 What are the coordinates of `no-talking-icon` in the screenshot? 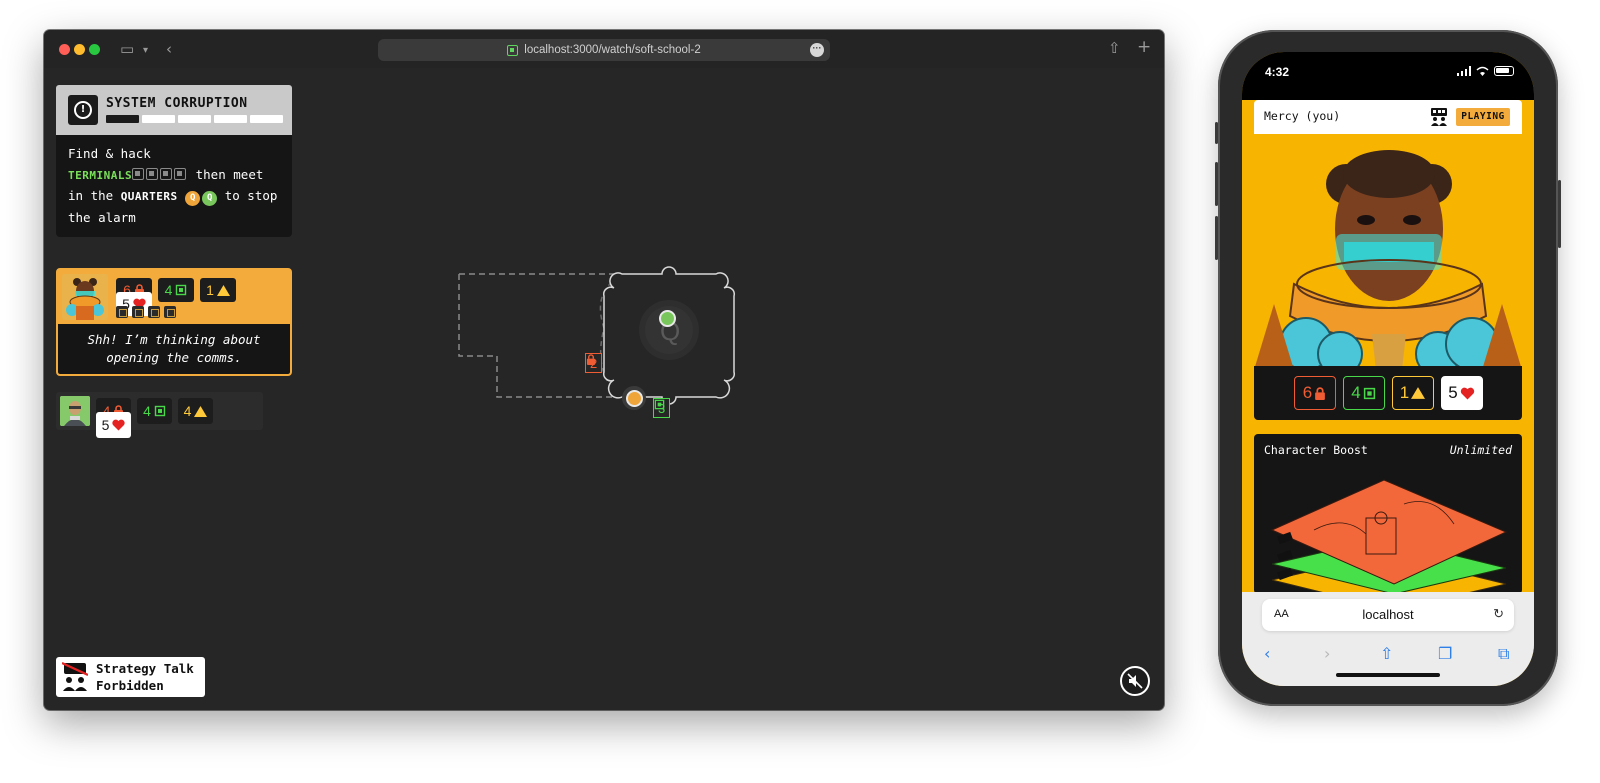 It's located at (75, 676).